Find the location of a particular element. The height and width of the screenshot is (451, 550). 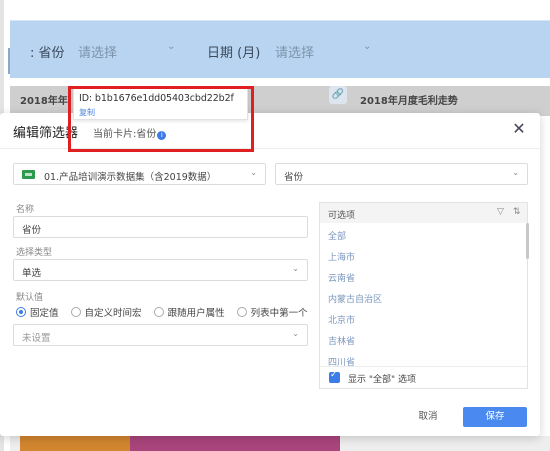

options-title: 可选项 is located at coordinates (342, 216).